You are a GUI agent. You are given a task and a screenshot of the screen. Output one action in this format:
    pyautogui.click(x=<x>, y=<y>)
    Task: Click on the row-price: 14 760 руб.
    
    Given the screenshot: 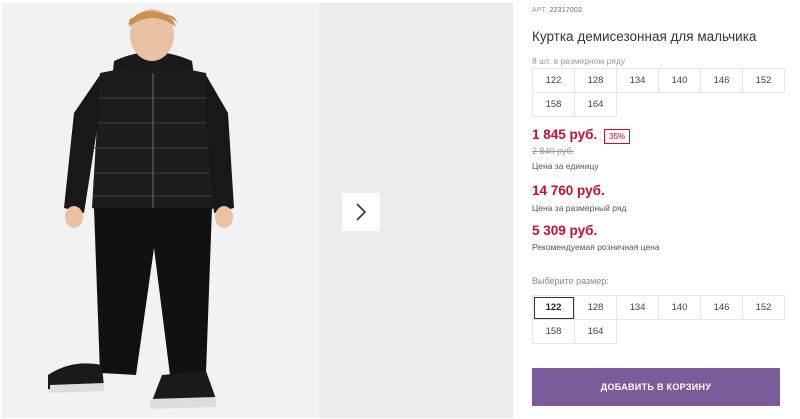 What is the action you would take?
    pyautogui.click(x=568, y=190)
    